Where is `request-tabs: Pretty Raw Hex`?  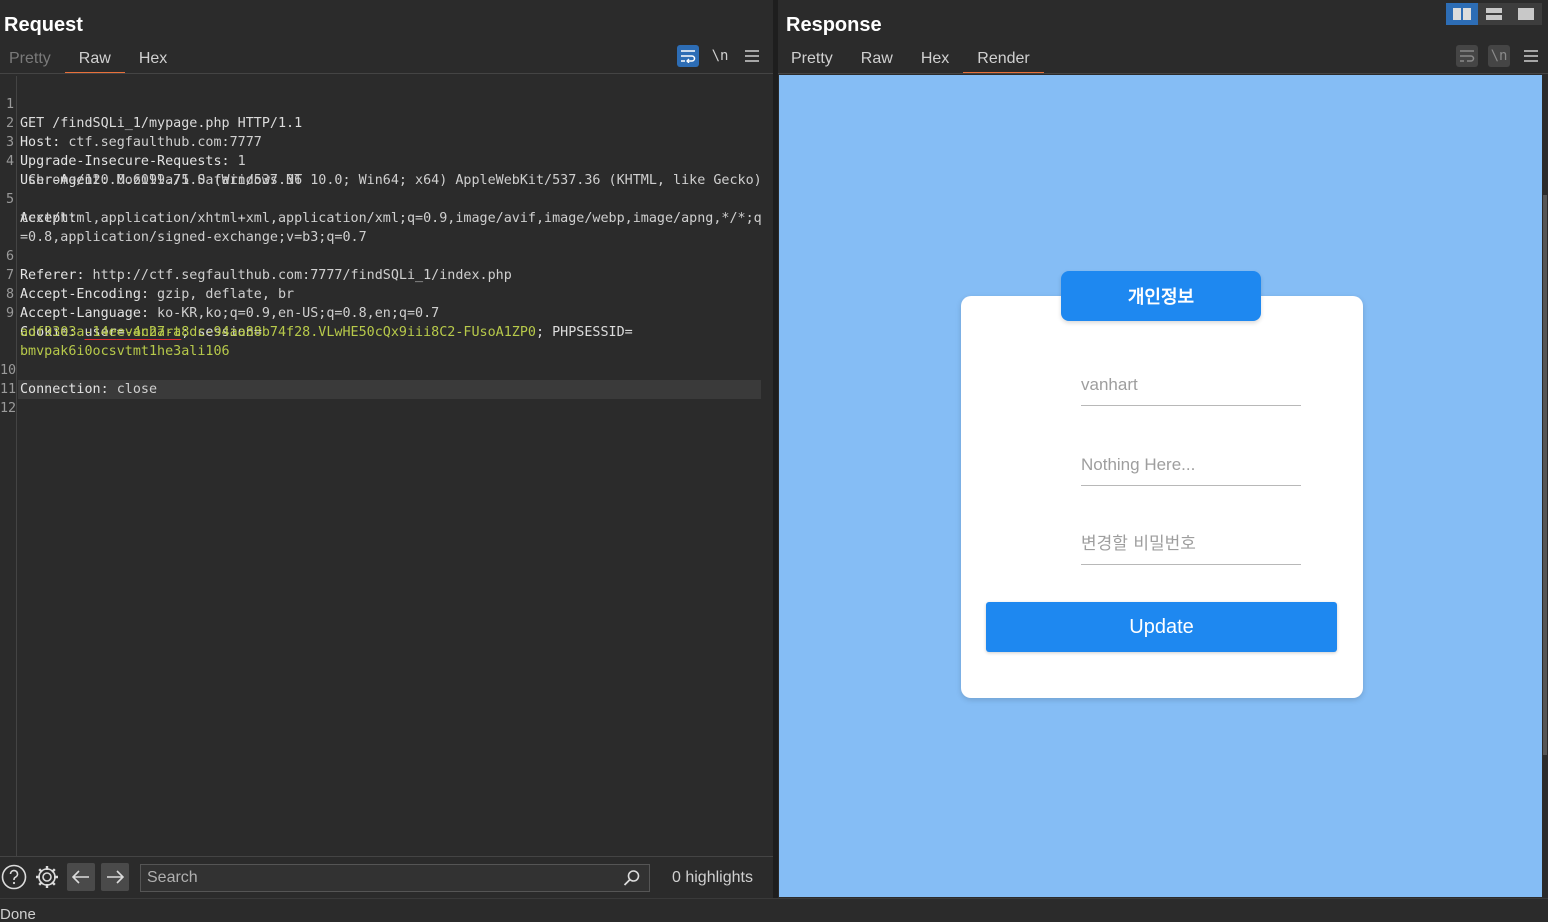
request-tabs: Pretty Raw Hex is located at coordinates (90, 60).